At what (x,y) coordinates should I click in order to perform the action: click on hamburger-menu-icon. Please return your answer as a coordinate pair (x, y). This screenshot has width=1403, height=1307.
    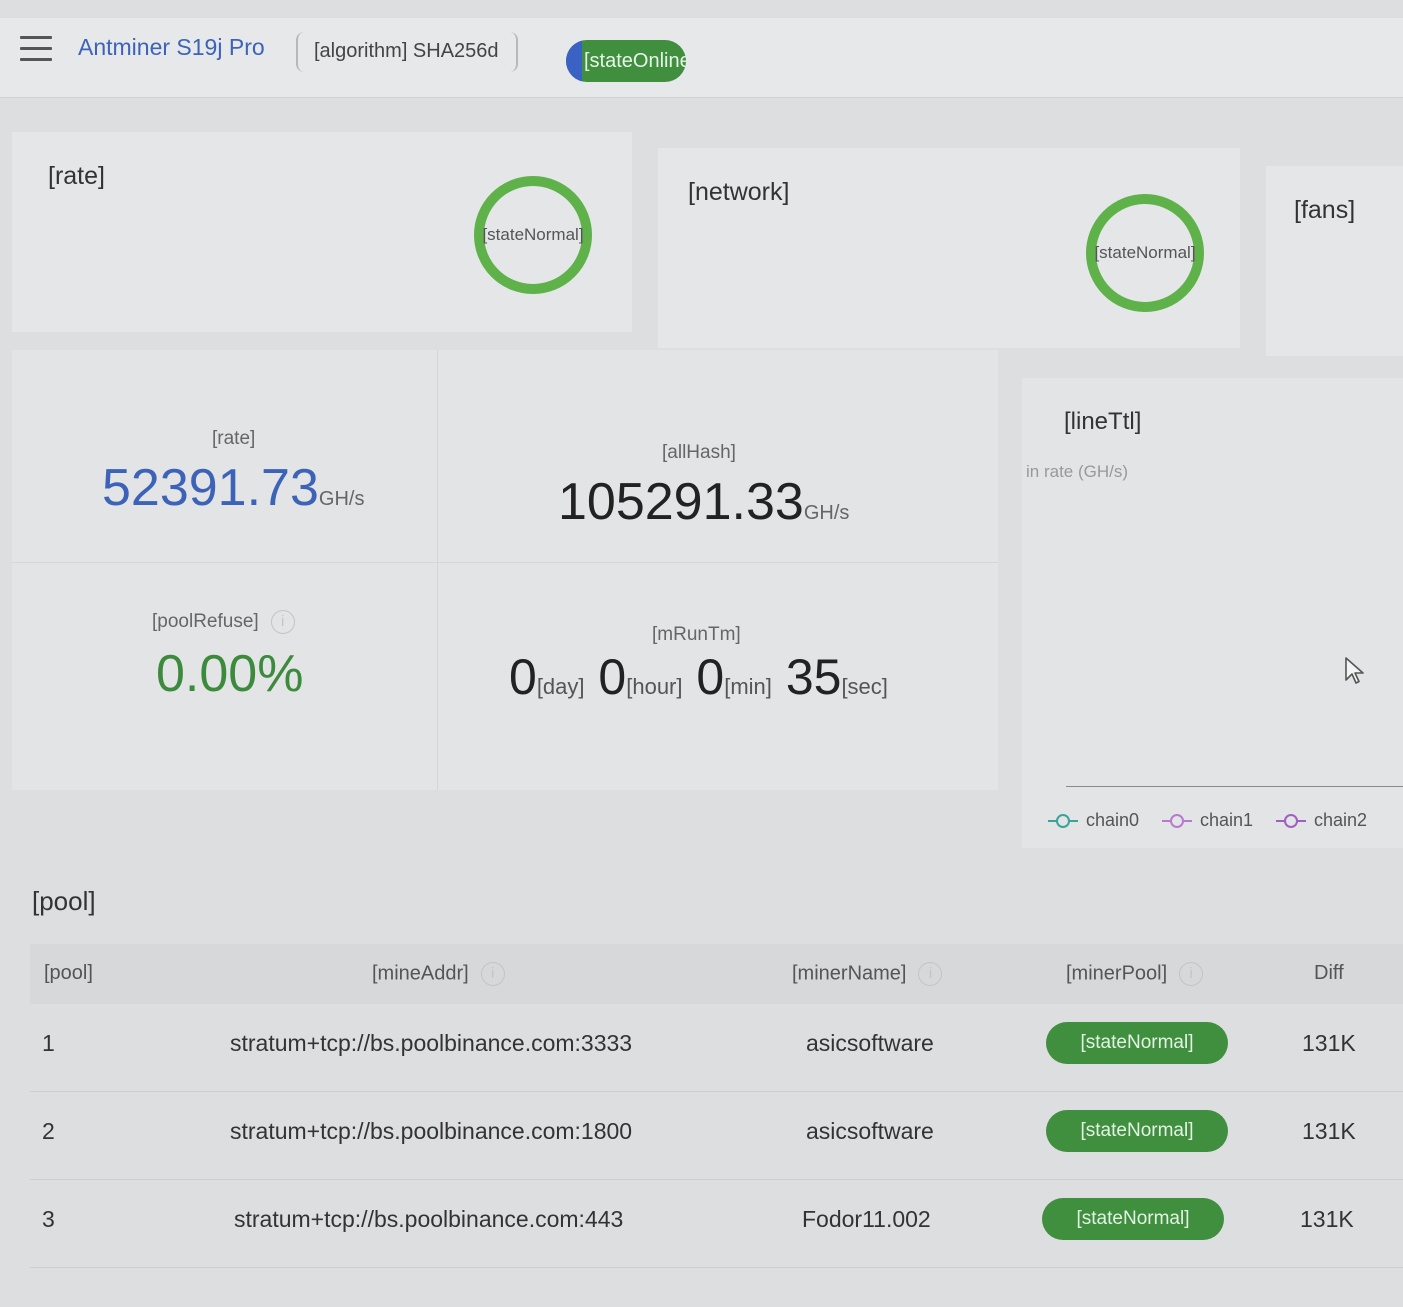
    Looking at the image, I should click on (36, 49).